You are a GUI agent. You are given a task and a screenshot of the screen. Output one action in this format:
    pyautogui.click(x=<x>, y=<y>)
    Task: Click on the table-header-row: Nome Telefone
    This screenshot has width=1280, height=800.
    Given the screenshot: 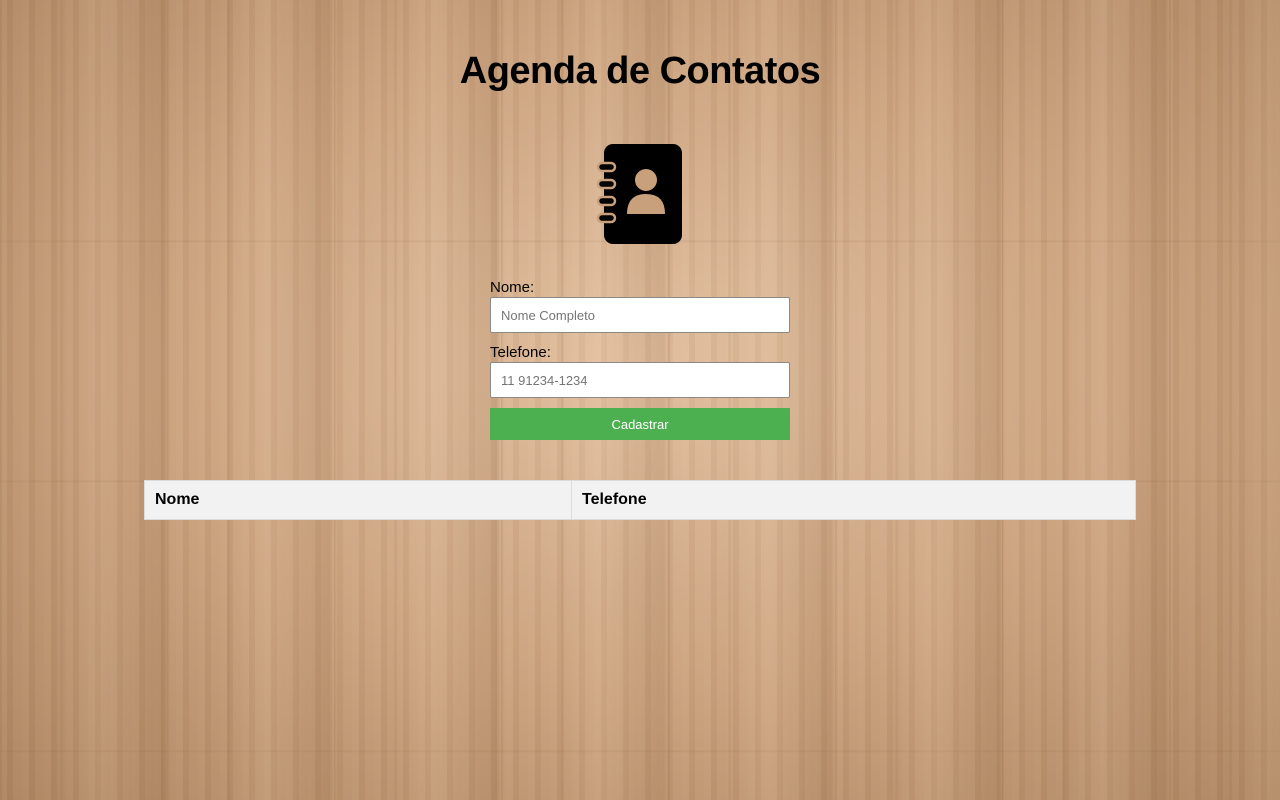 What is the action you would take?
    pyautogui.click(x=640, y=500)
    